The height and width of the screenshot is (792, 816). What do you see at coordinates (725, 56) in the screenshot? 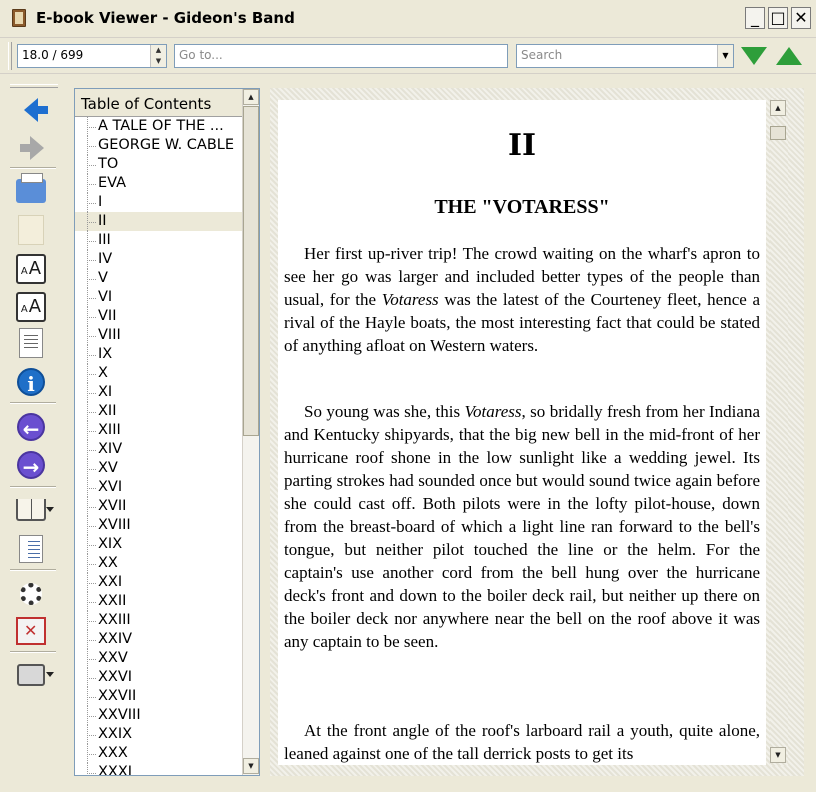
I see `search-dropdown-icon: ▼` at bounding box center [725, 56].